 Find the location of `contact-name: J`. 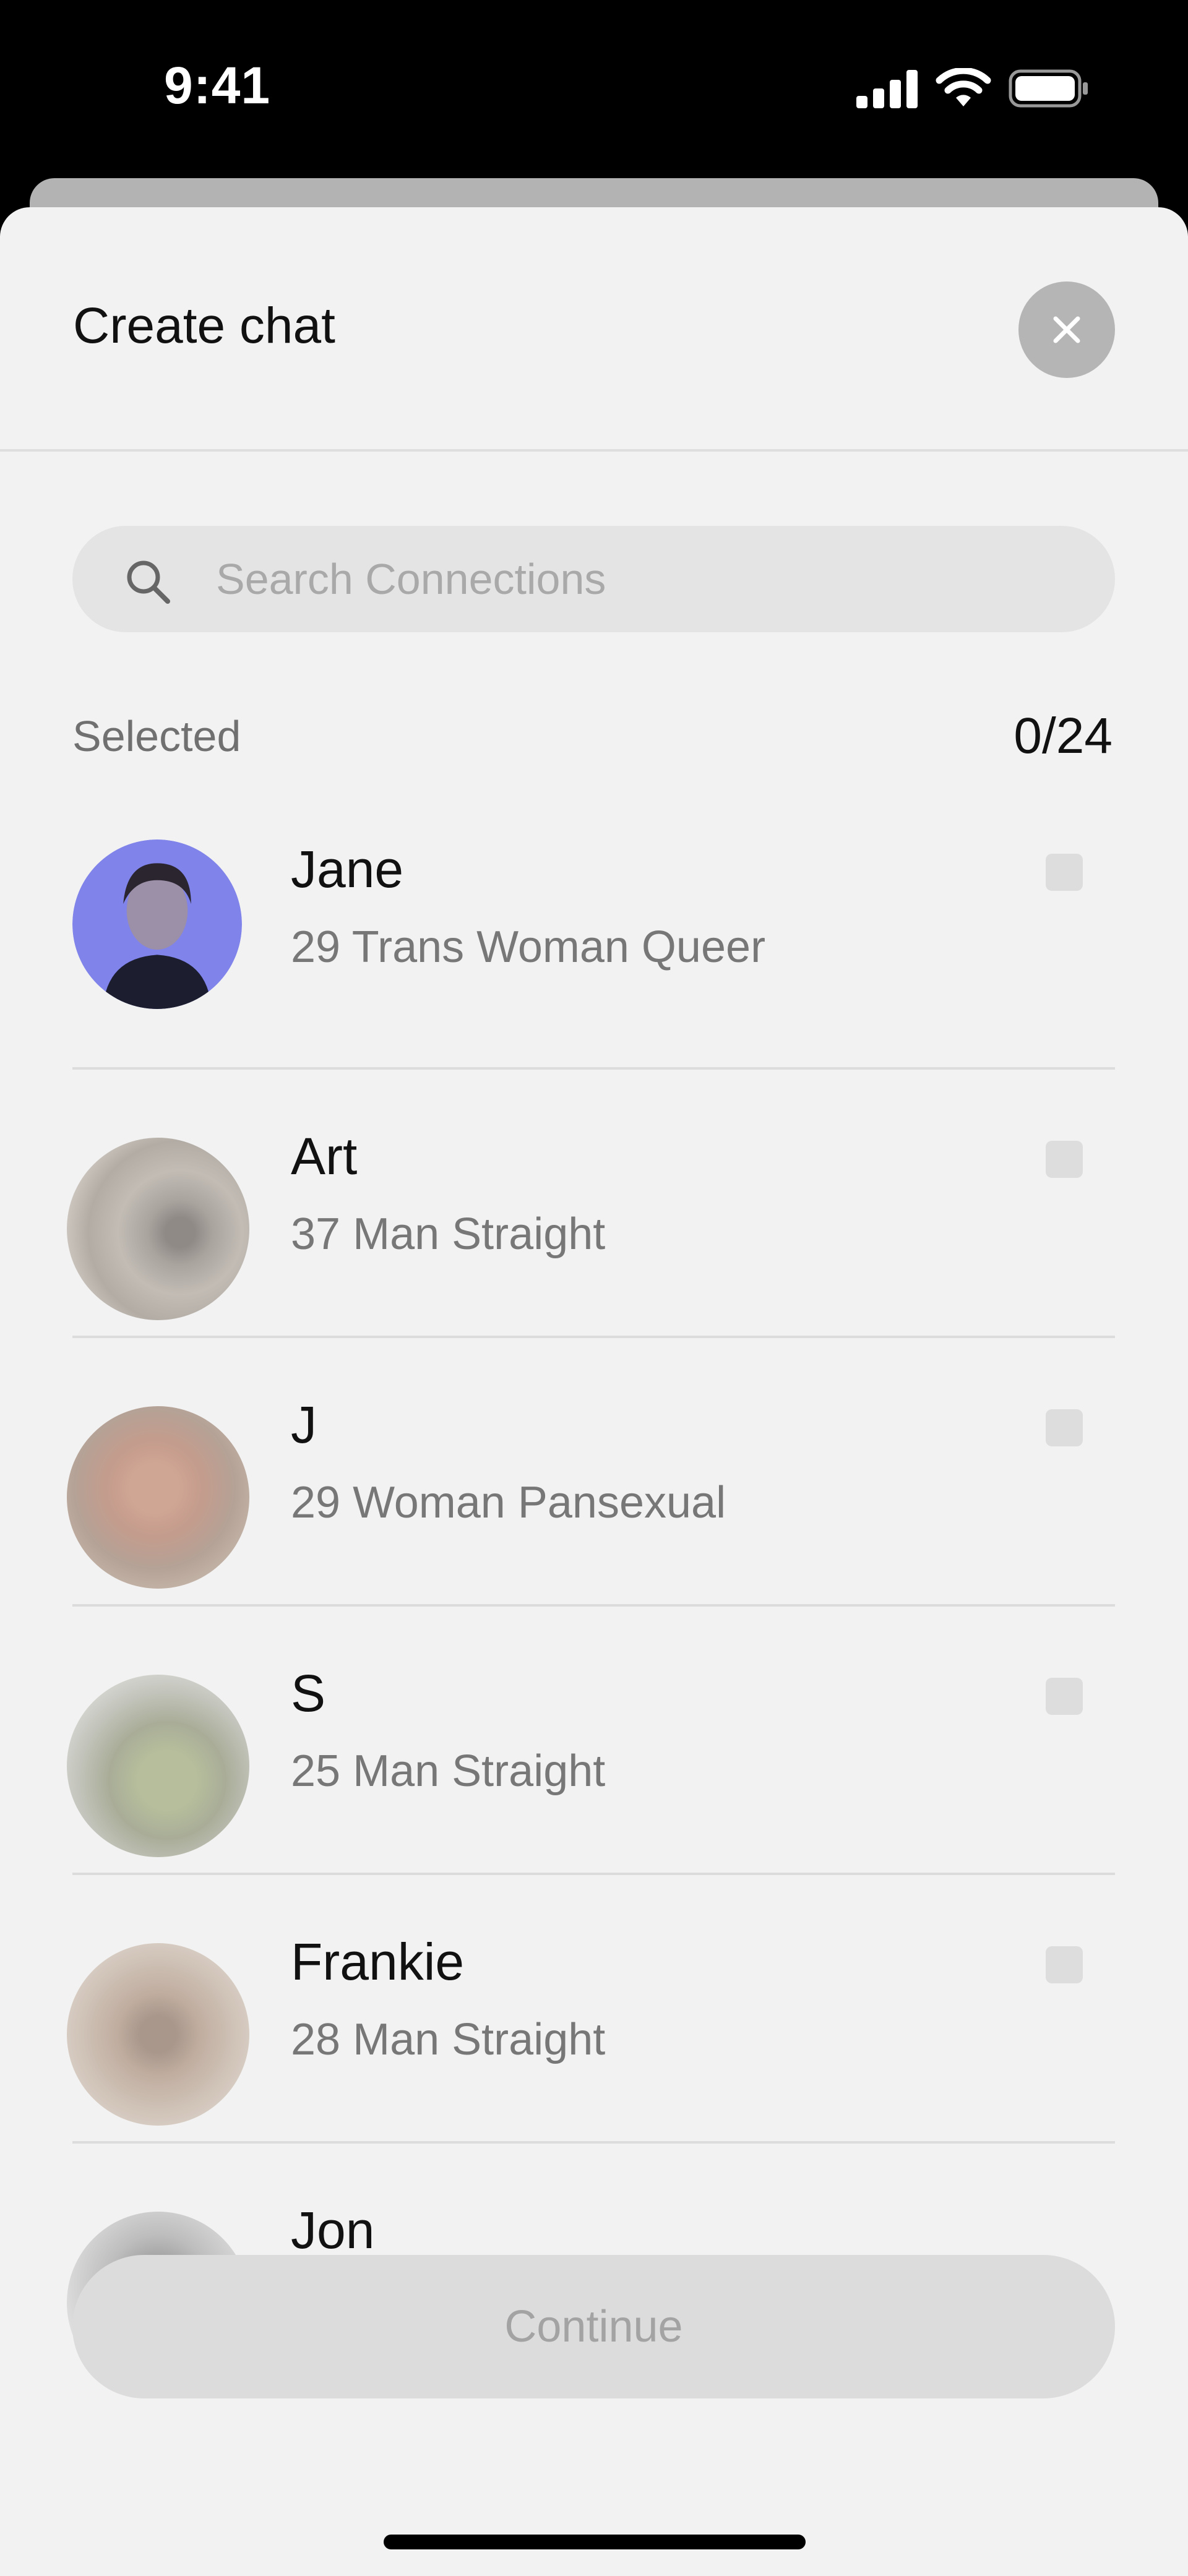

contact-name: J is located at coordinates (304, 1425).